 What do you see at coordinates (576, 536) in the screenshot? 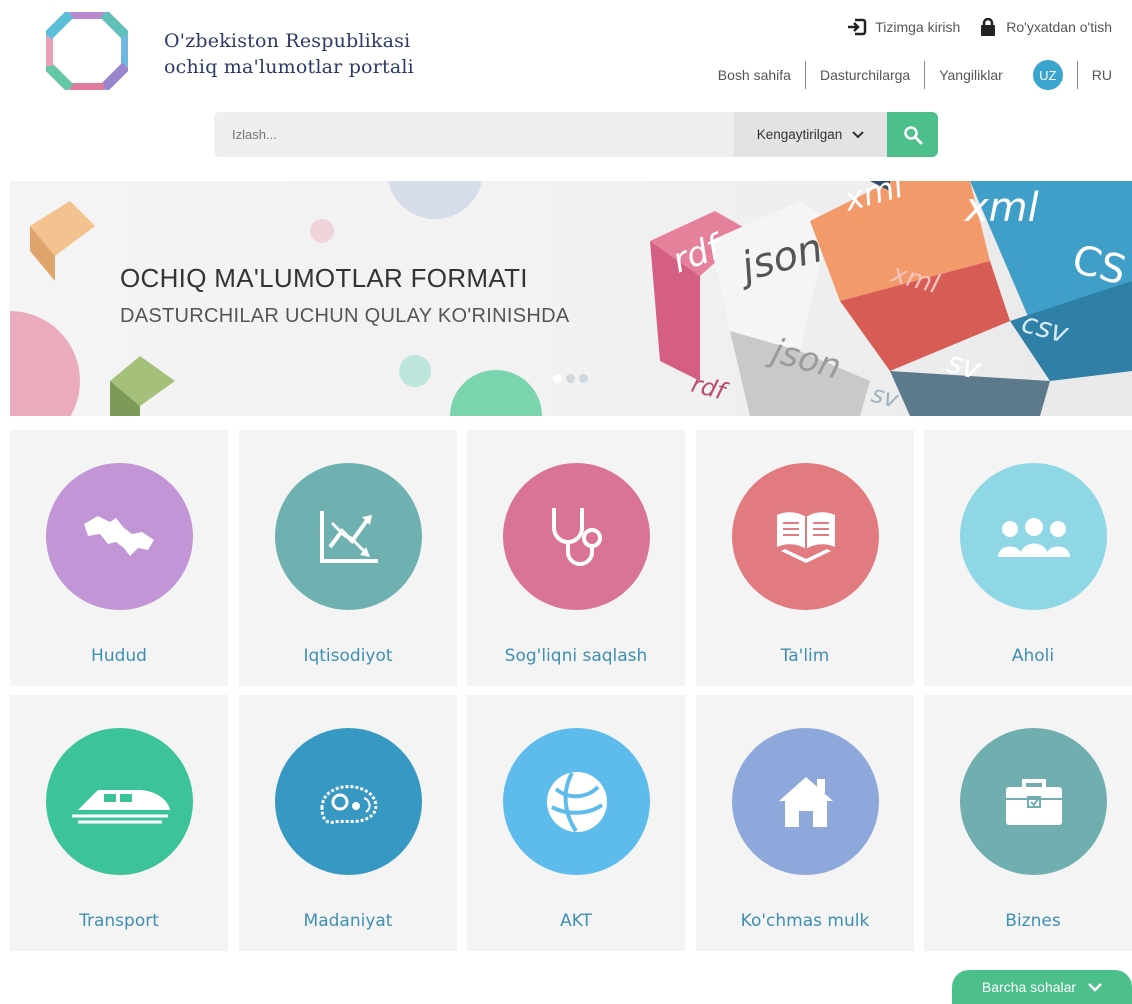
I see `stethoscope-icon` at bounding box center [576, 536].